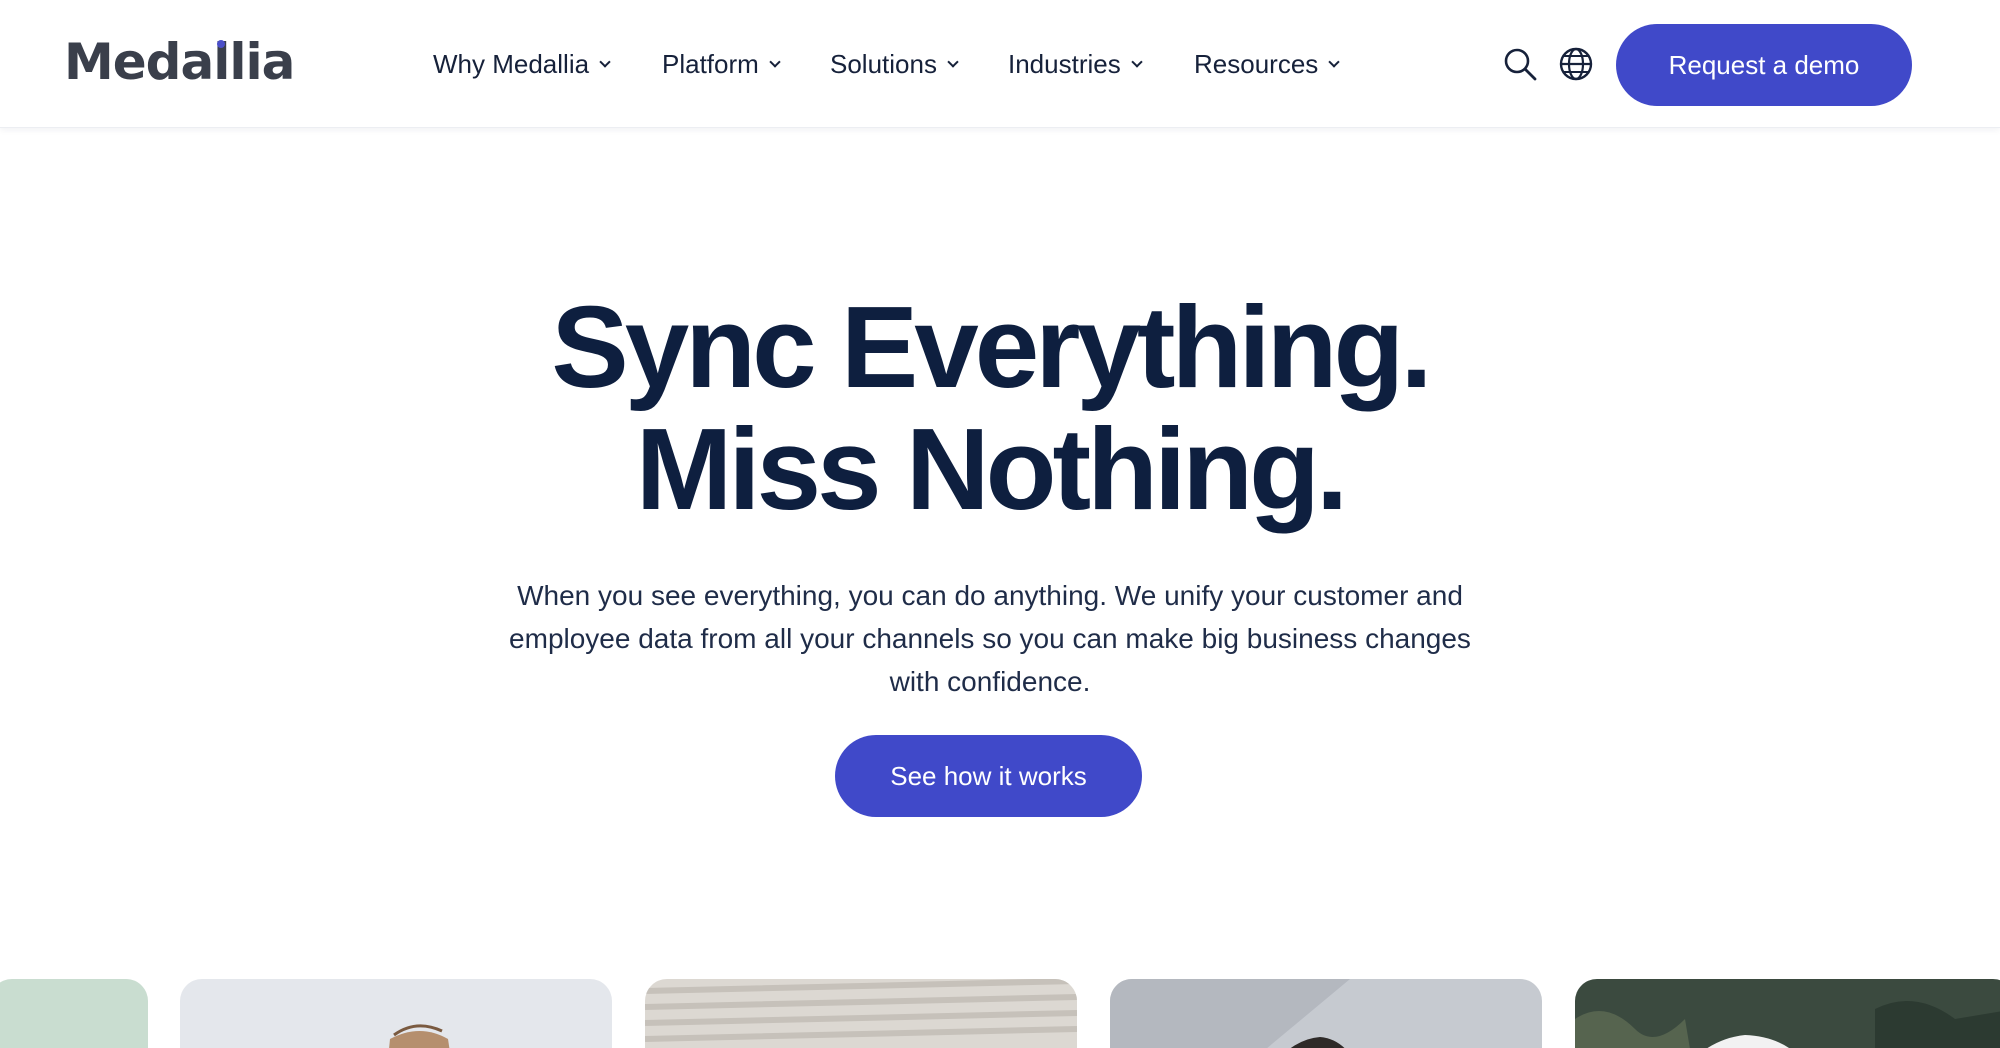 The width and height of the screenshot is (2000, 1048). Describe the element at coordinates (511, 63) in the screenshot. I see `nav-label: Why Medallia` at that location.